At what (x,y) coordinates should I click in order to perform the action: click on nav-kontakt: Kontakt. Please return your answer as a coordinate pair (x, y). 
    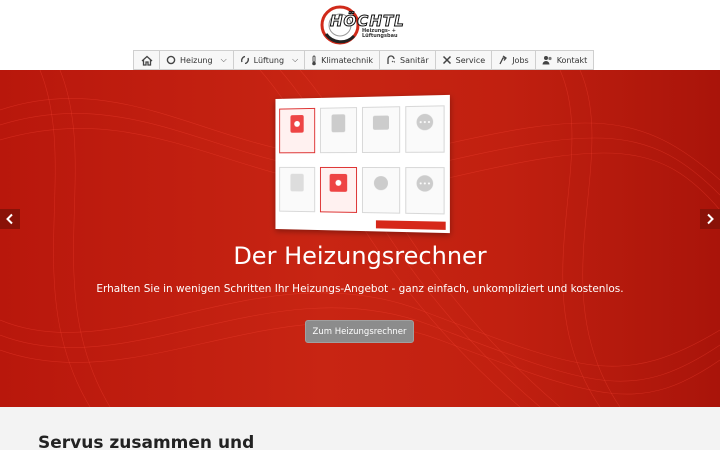
    Looking at the image, I should click on (564, 60).